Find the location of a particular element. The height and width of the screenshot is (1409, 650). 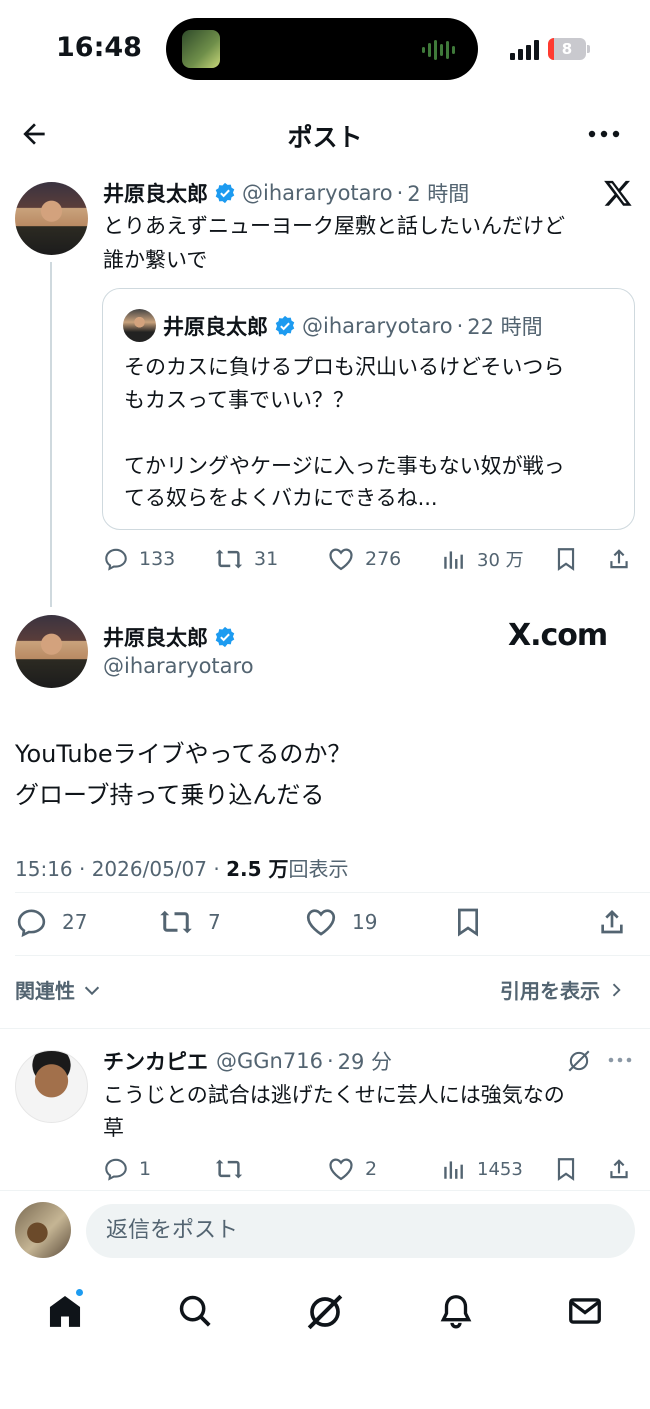

reply-button: 1 is located at coordinates (127, 1169).